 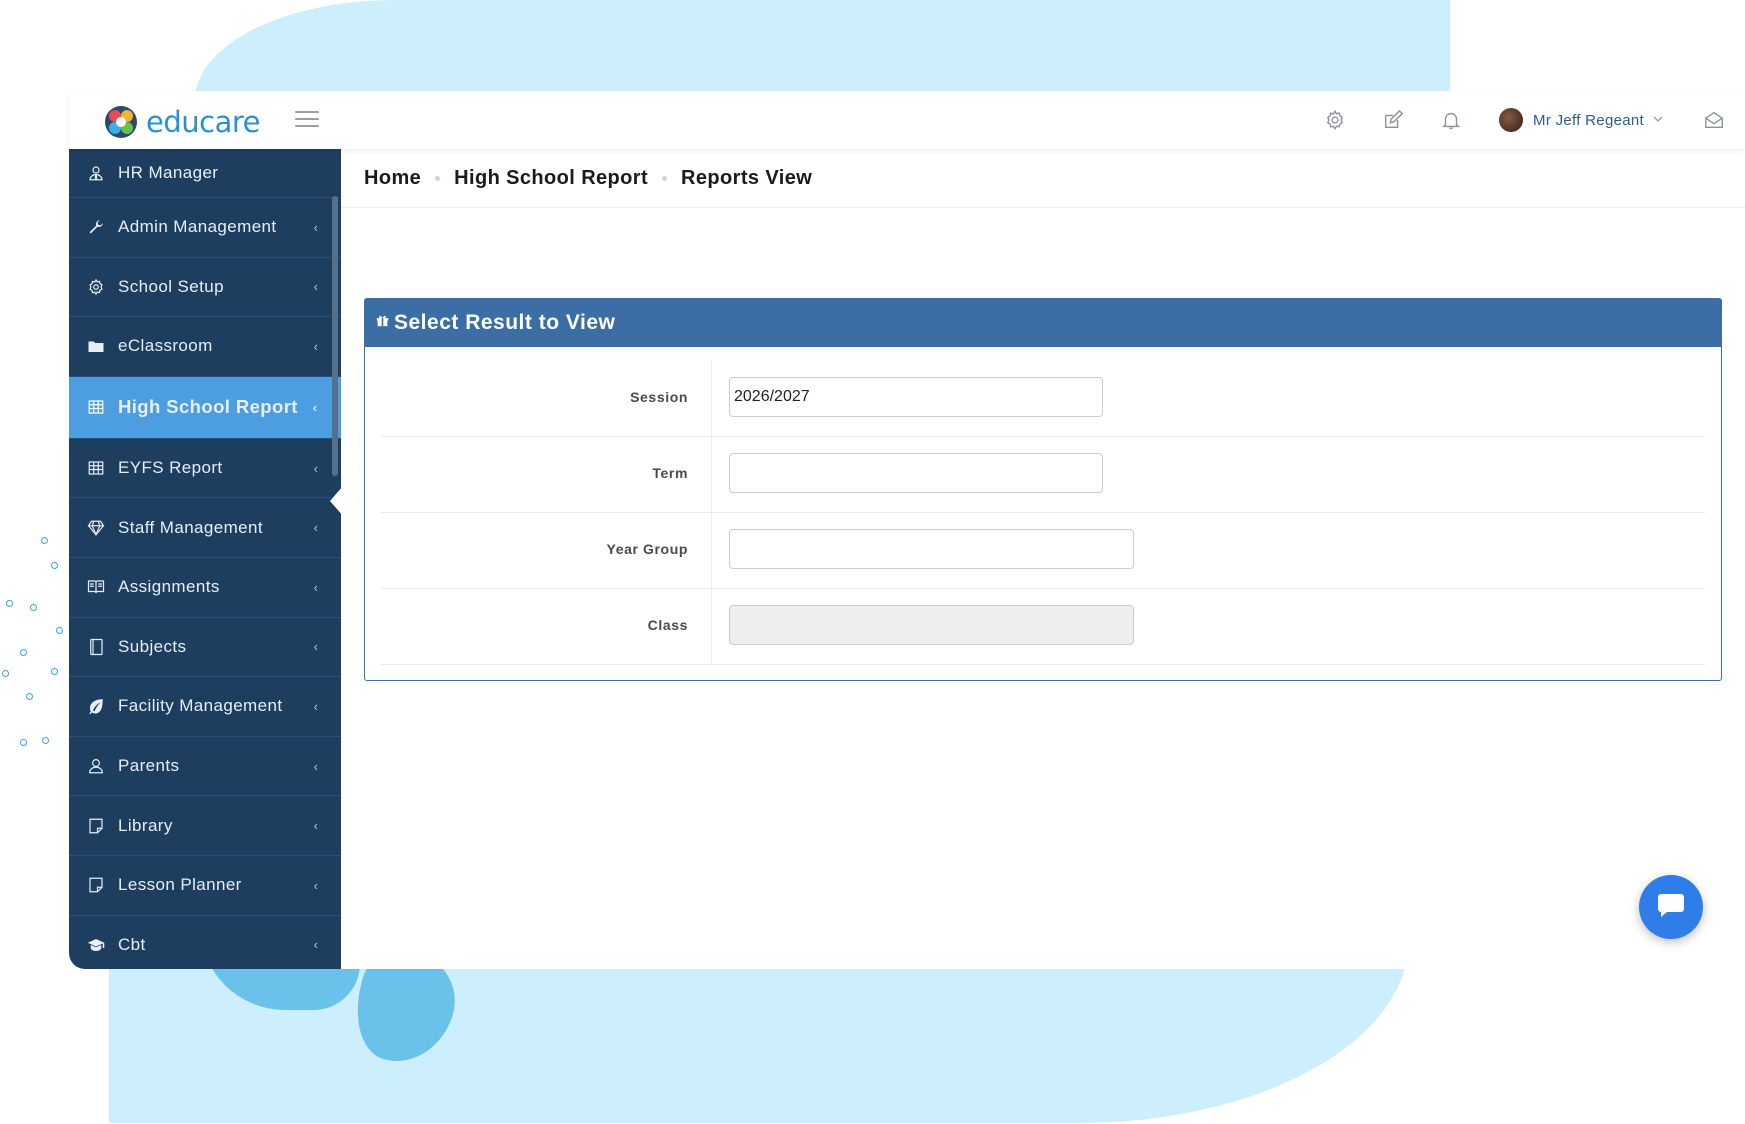 I want to click on sidebar-item-admin-management: Admin Management ‹, so click(x=205, y=228).